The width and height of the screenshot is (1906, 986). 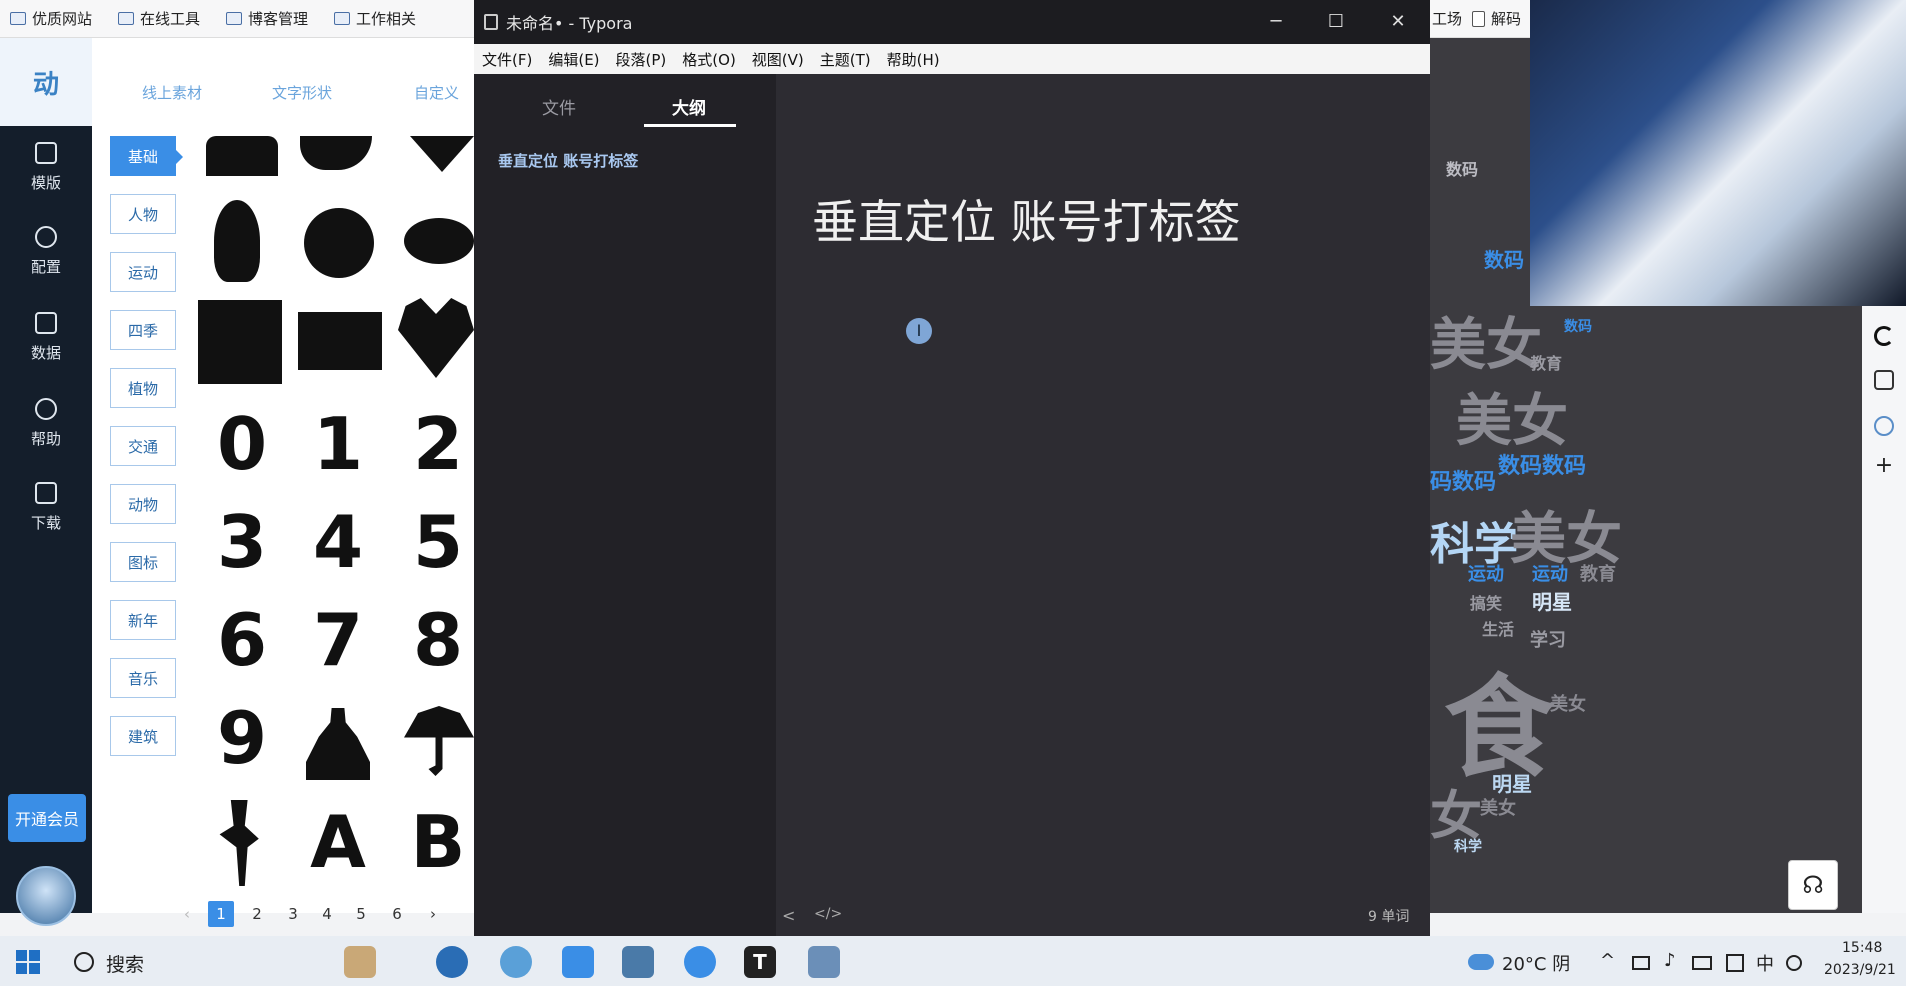 What do you see at coordinates (125, 963) in the screenshot?
I see `taskbar-search: 搜索` at bounding box center [125, 963].